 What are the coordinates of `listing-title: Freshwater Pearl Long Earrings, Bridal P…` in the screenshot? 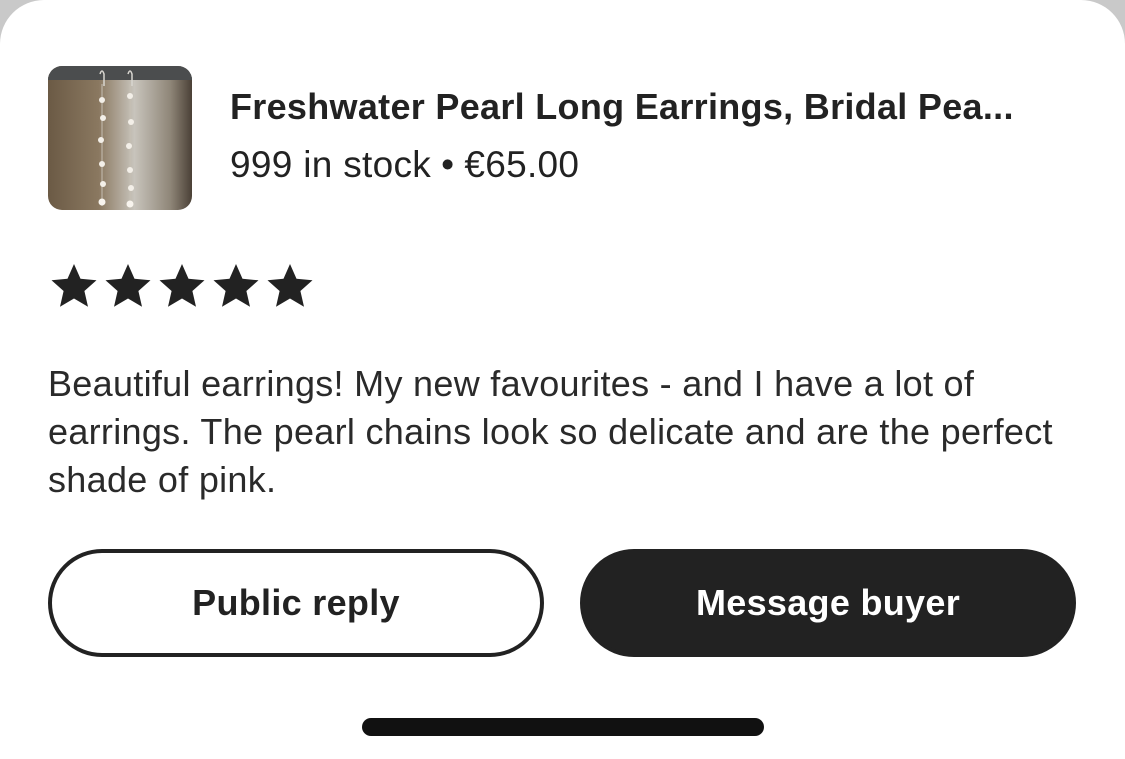 It's located at (652, 107).